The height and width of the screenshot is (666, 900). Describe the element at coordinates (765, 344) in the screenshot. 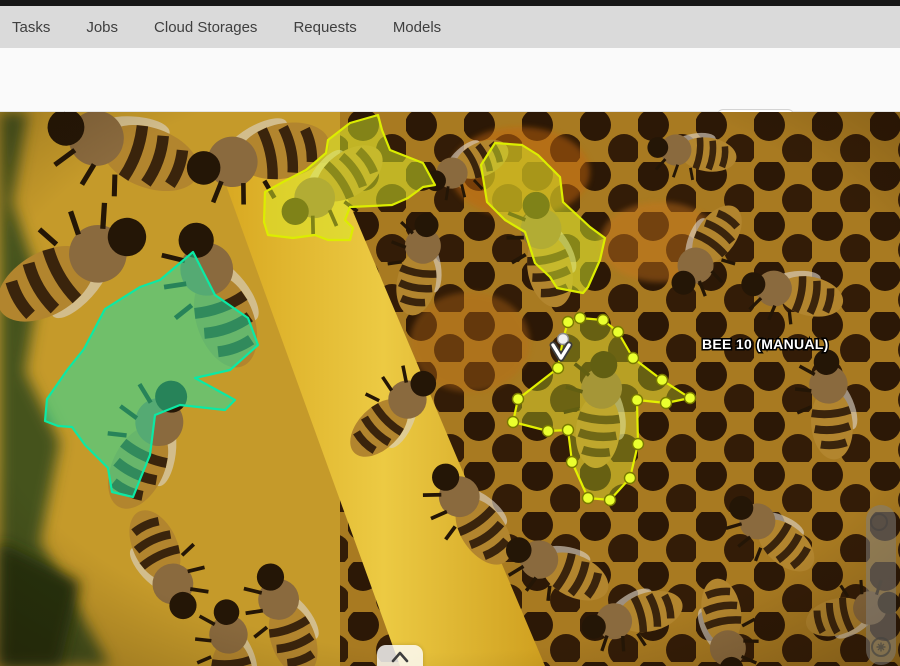

I see `annotation-label: BEE 10 (MANUAL)` at that location.